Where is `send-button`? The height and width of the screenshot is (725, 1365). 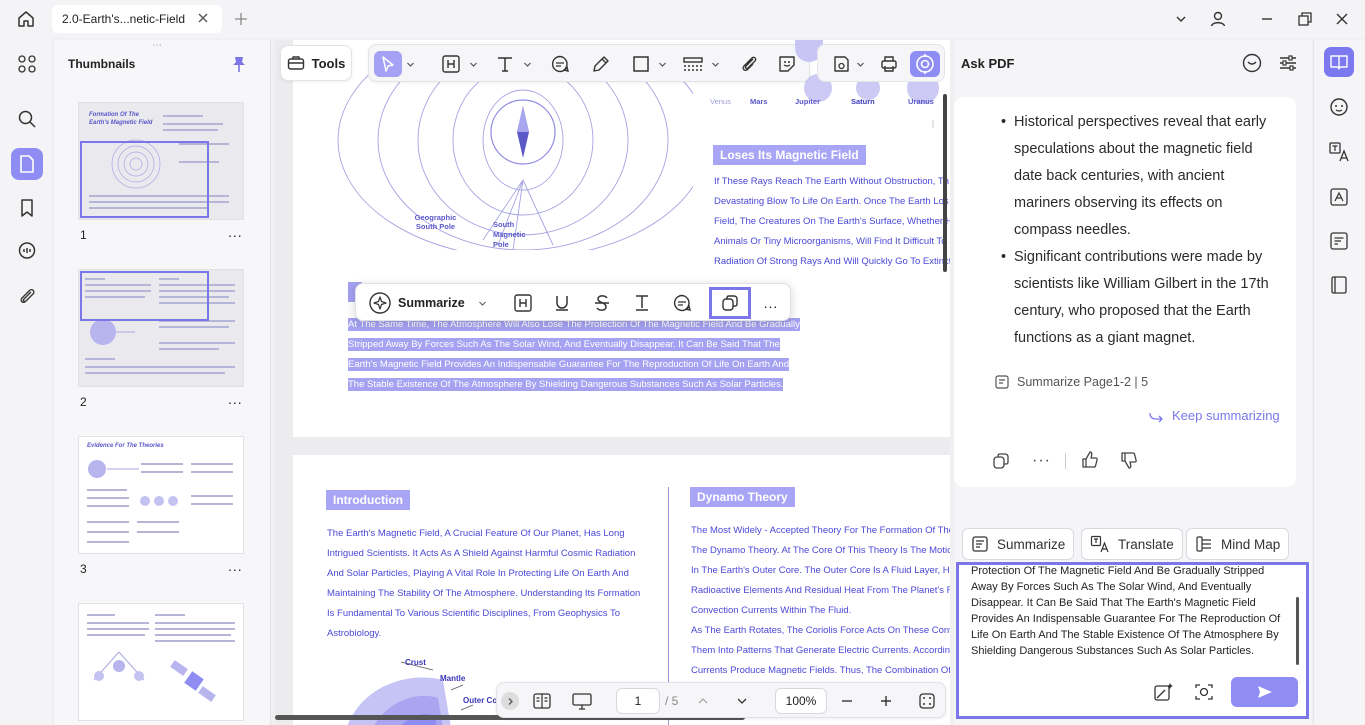 send-button is located at coordinates (1264, 692).